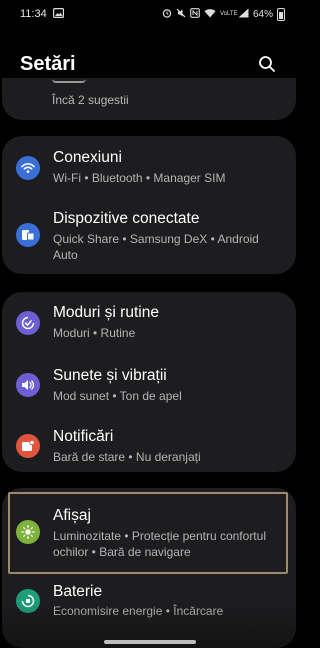 This screenshot has height=648, width=320. What do you see at coordinates (28, 385) in the screenshot?
I see `volume-icon` at bounding box center [28, 385].